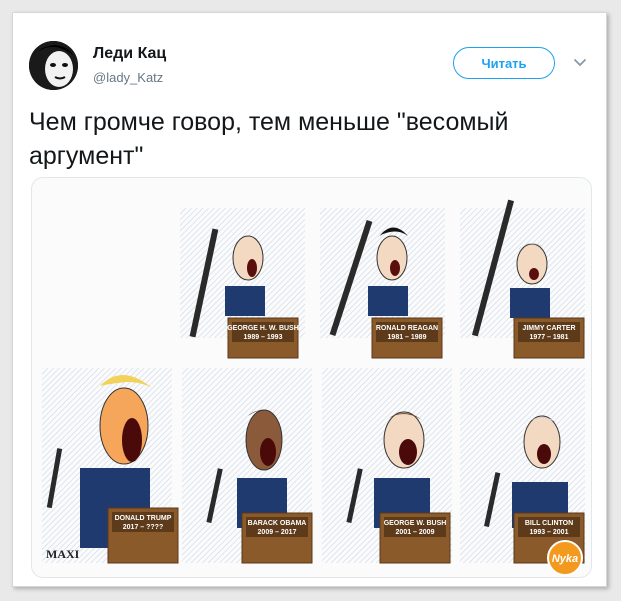  What do you see at coordinates (128, 77) in the screenshot?
I see `author-handle: @lady_Katz` at bounding box center [128, 77].